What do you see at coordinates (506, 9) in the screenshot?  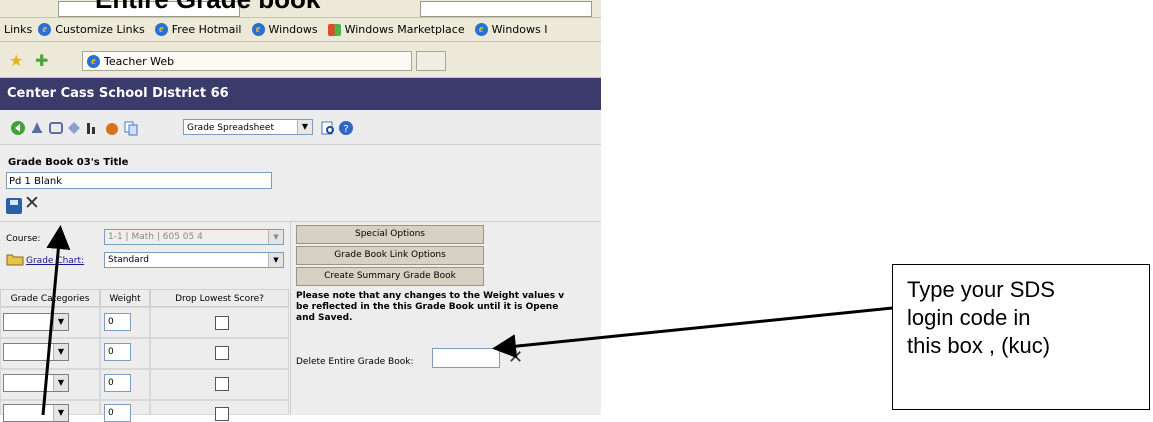 I see `search-box` at bounding box center [506, 9].